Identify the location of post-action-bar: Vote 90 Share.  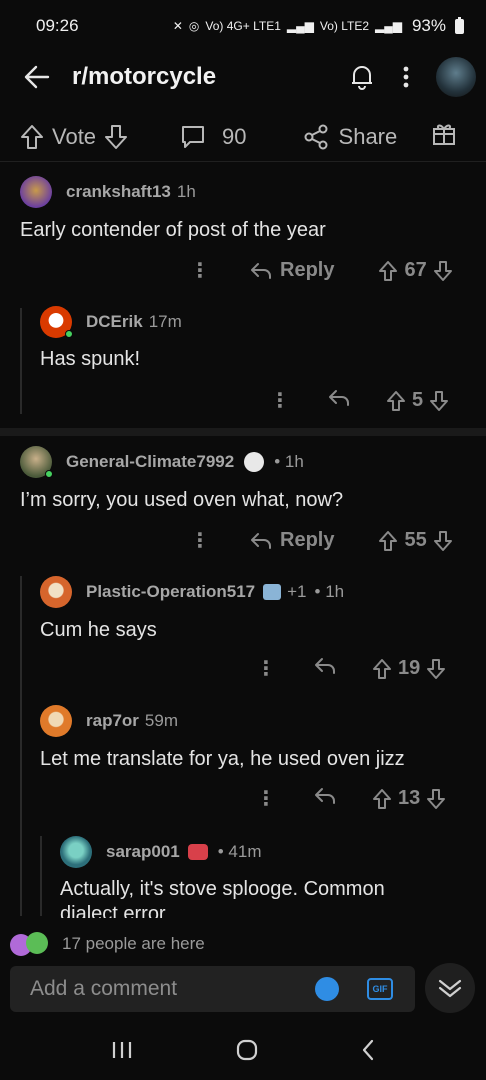
(243, 137).